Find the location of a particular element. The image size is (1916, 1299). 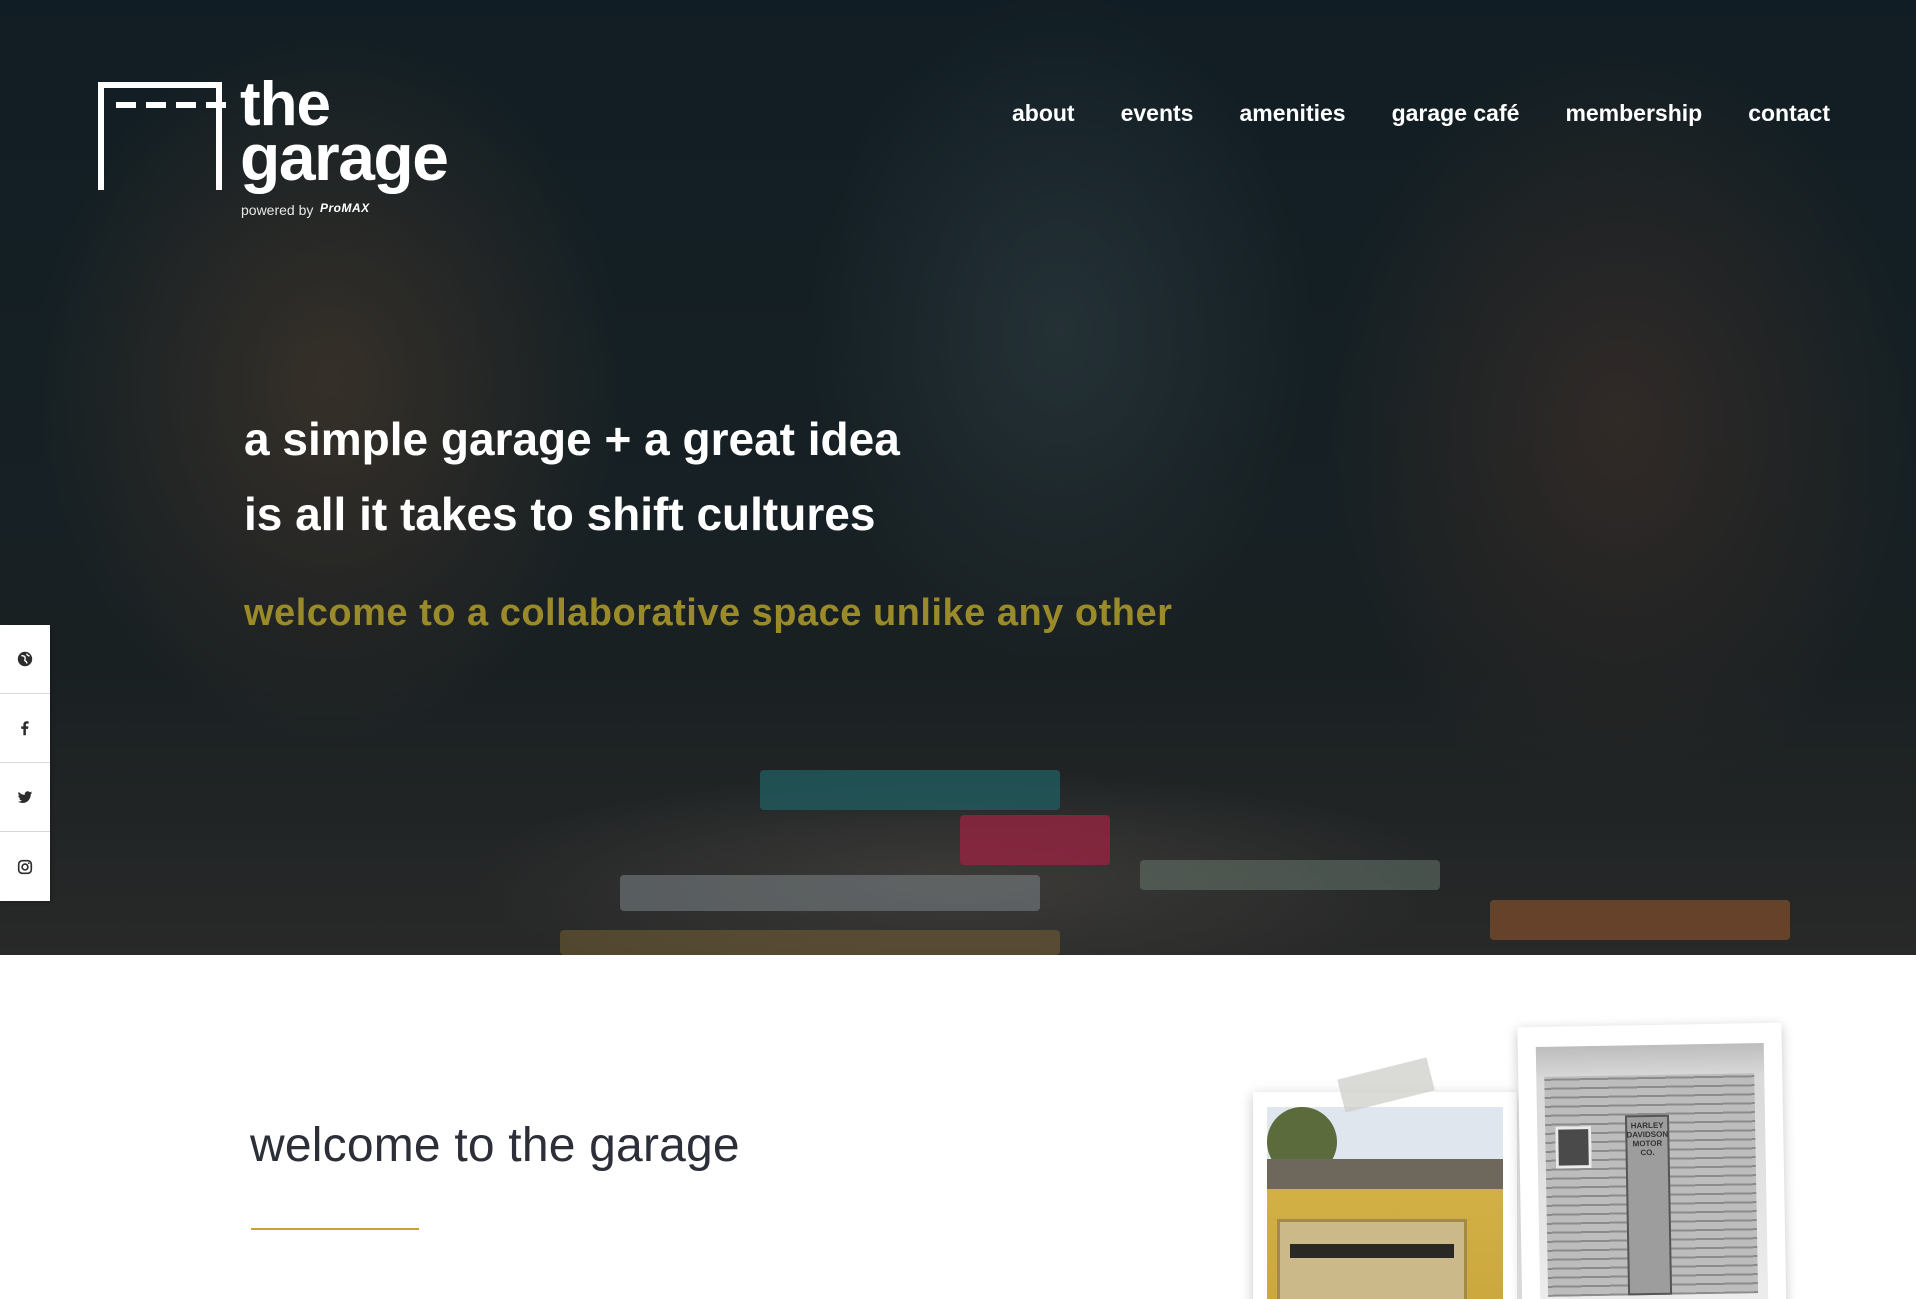

logo-text-garage: garage is located at coordinates (344, 157).